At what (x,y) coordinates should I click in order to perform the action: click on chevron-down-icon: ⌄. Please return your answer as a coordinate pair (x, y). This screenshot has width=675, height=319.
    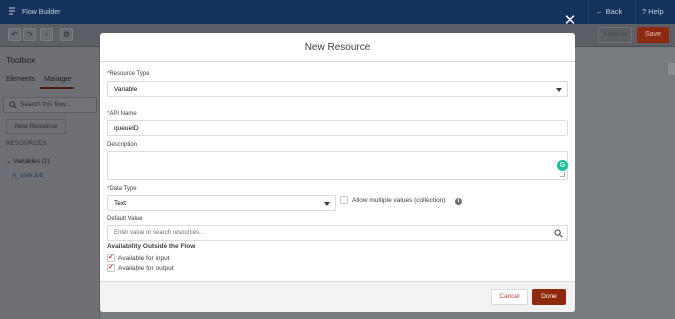
    Looking at the image, I should click on (9, 161).